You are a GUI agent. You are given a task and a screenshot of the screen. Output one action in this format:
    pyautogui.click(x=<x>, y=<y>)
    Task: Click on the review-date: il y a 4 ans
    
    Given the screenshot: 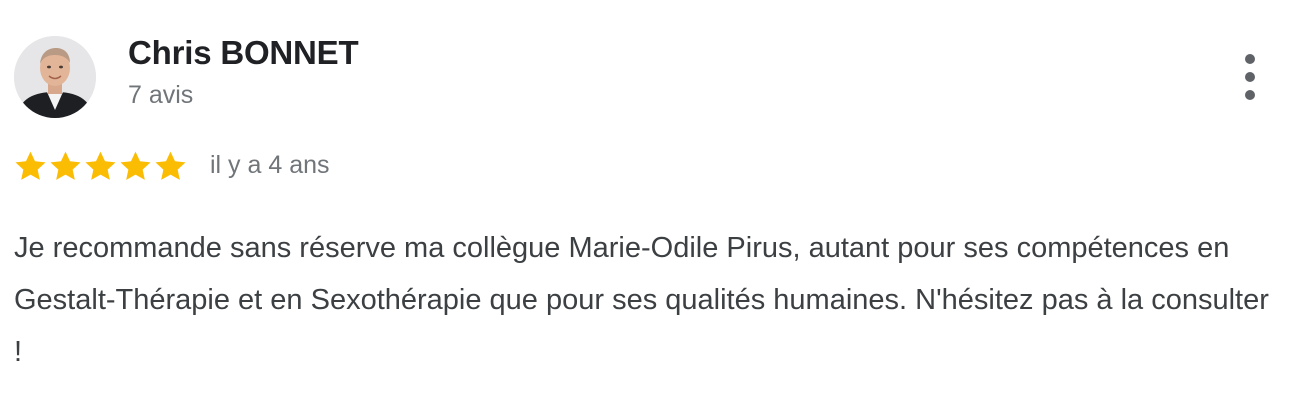 What is the action you would take?
    pyautogui.click(x=270, y=165)
    